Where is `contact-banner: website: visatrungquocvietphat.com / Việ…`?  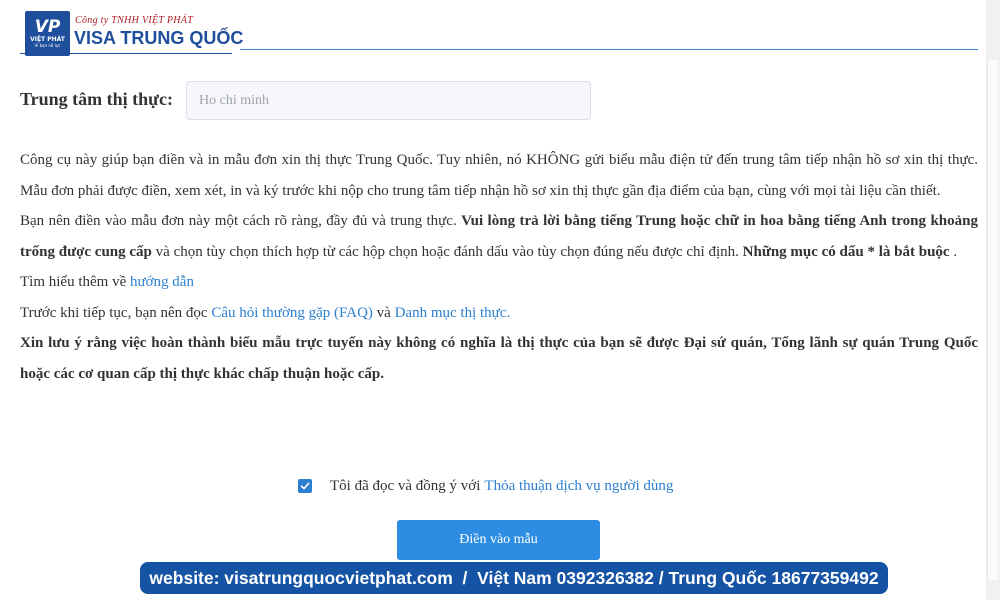 contact-banner: website: visatrungquocvietphat.com / Việ… is located at coordinates (514, 578).